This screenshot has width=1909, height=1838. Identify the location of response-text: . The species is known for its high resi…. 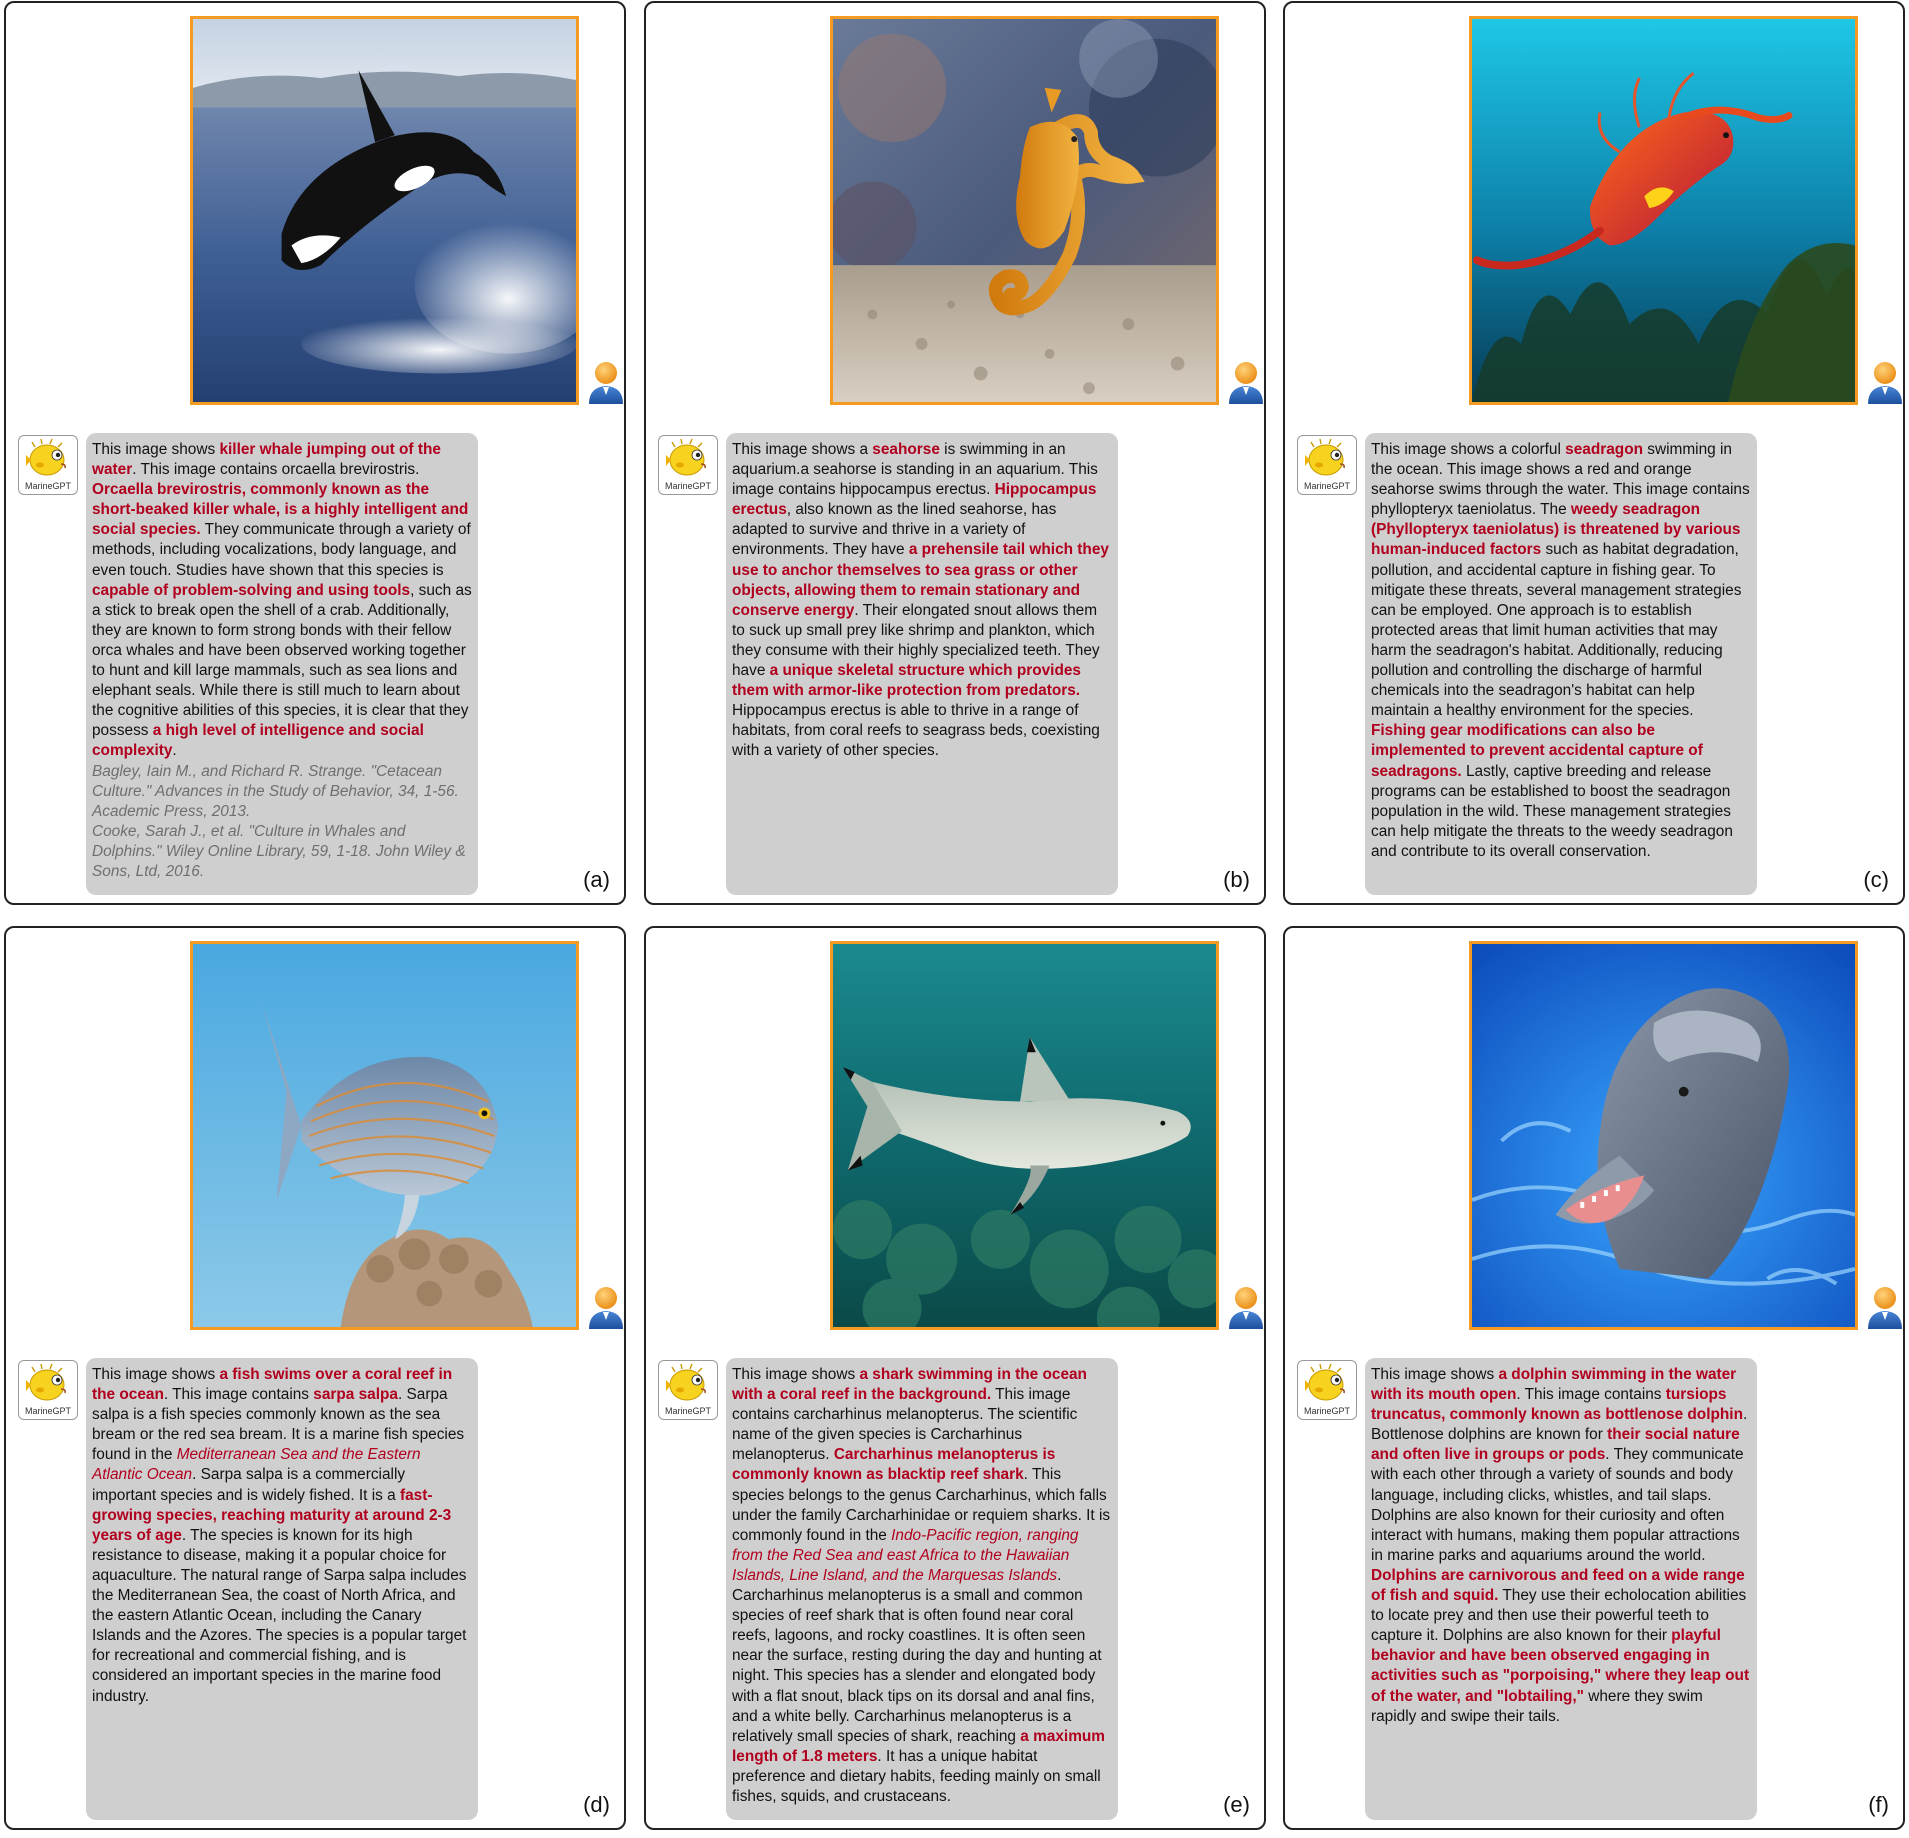
(279, 1615).